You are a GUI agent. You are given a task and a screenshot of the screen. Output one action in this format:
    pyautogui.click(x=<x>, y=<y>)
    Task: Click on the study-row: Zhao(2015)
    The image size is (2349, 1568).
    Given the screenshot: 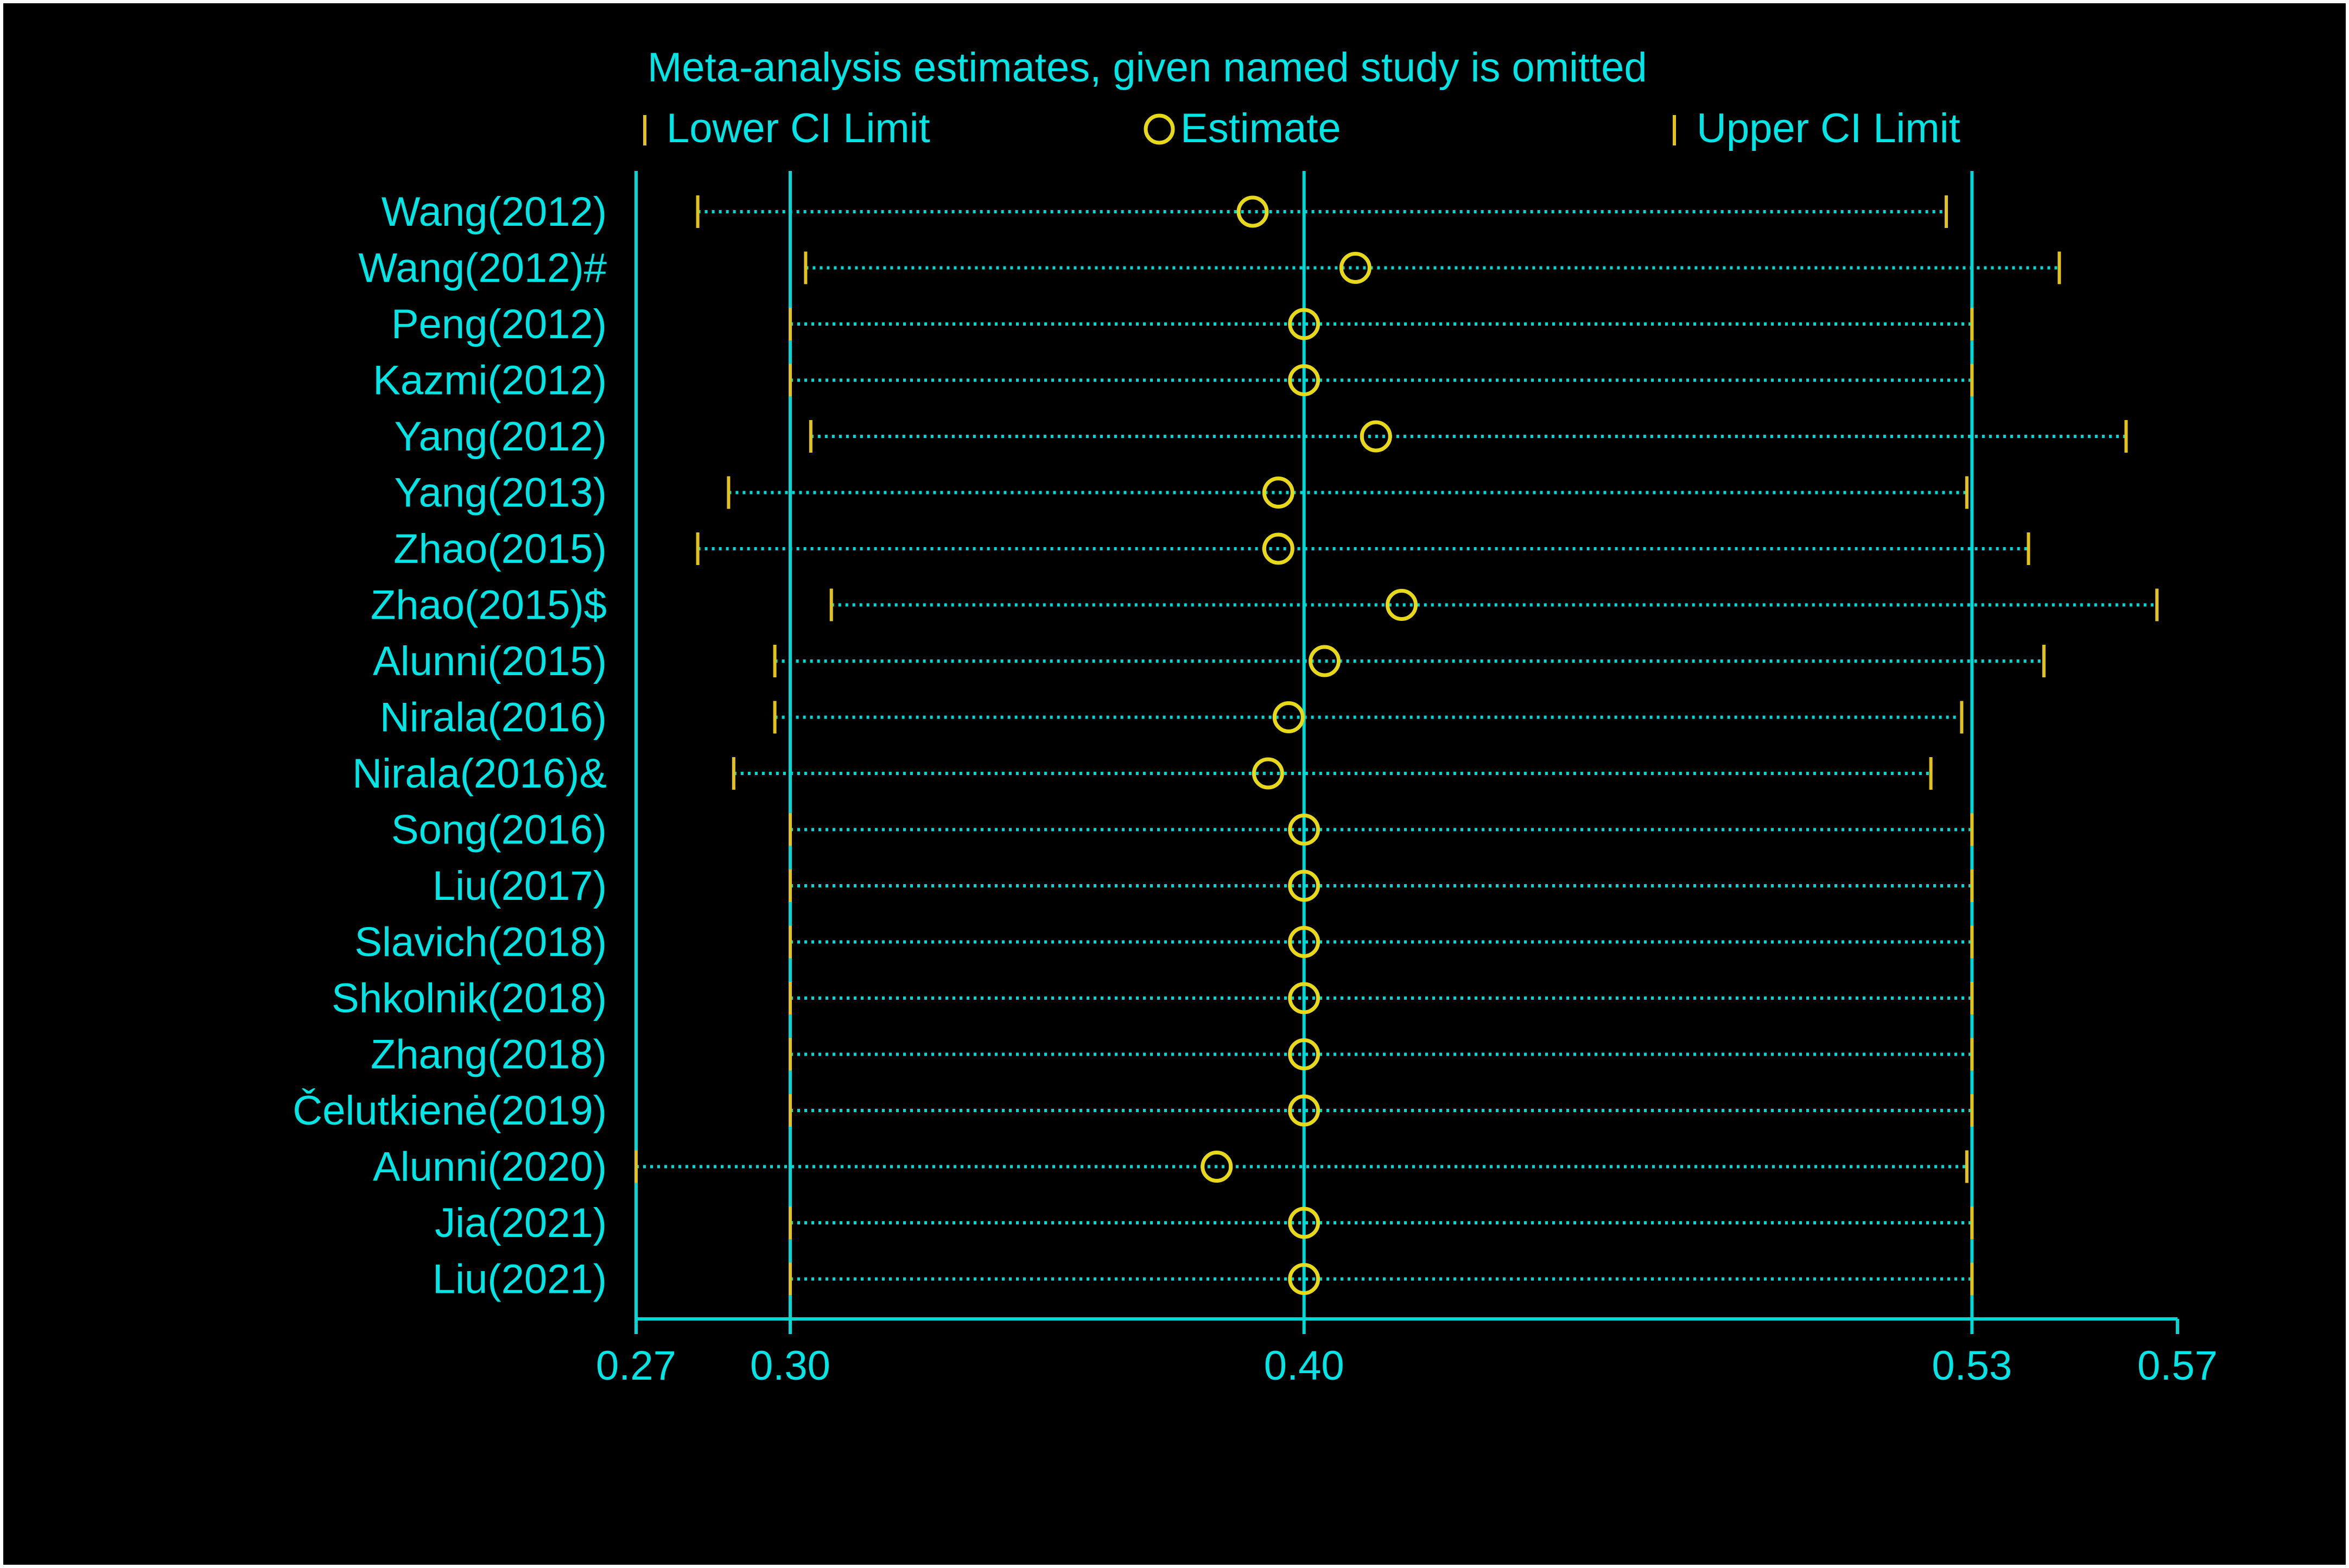 What is the action you would take?
    pyautogui.click(x=1211, y=549)
    